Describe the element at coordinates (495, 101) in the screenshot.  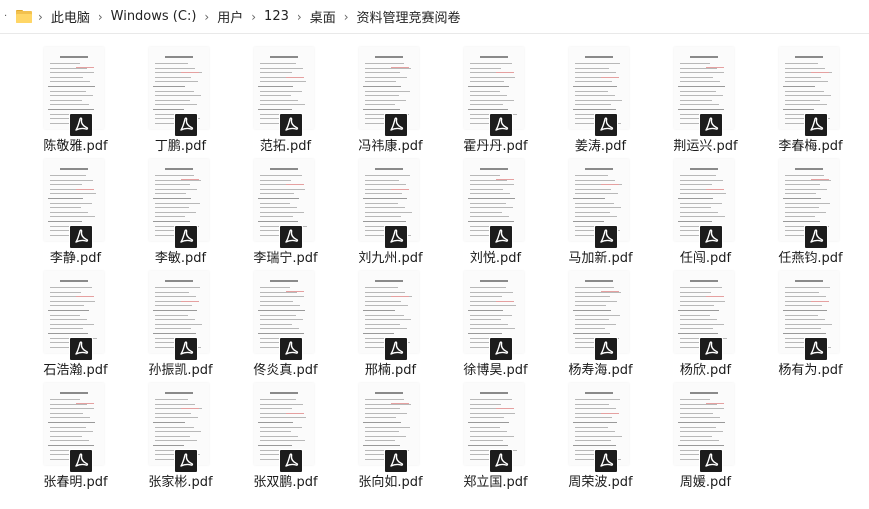
I see `file-item: 霍丹丹.pdf` at that location.